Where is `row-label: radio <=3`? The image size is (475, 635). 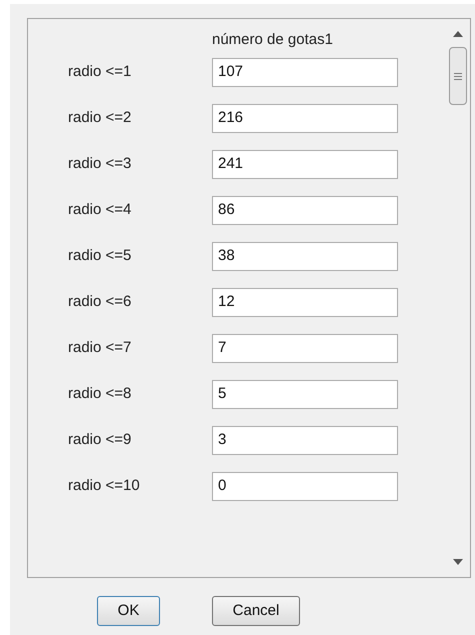
row-label: radio <=3 is located at coordinates (99, 164).